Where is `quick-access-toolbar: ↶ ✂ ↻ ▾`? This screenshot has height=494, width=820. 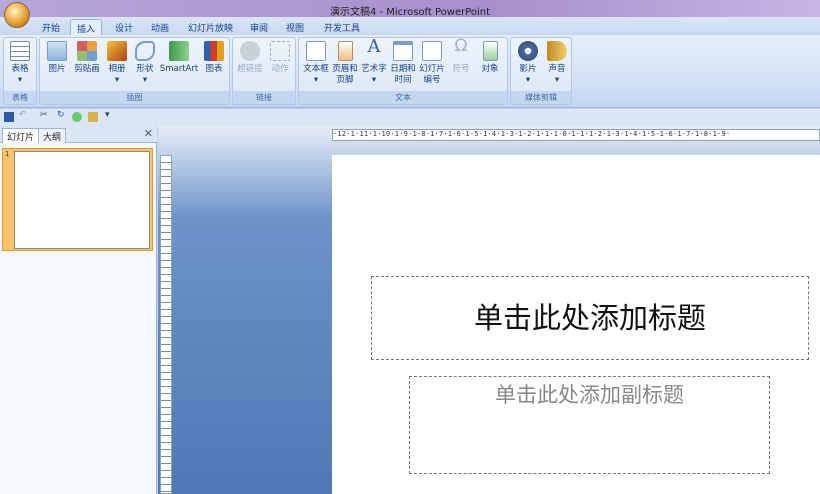
quick-access-toolbar: ↶ ✂ ↻ ▾ is located at coordinates (410, 117).